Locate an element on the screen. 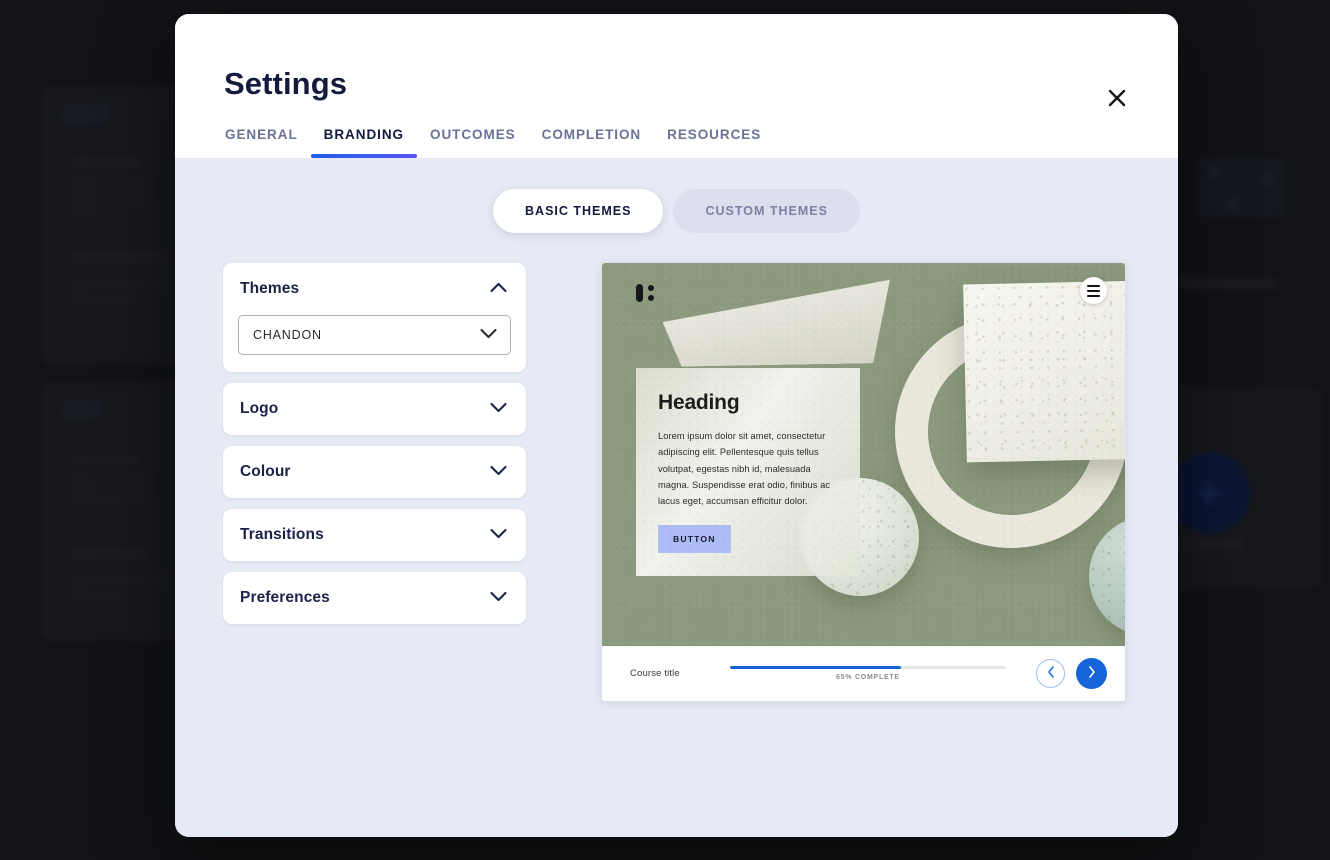  panel-preferences: Preferences is located at coordinates (374, 598).